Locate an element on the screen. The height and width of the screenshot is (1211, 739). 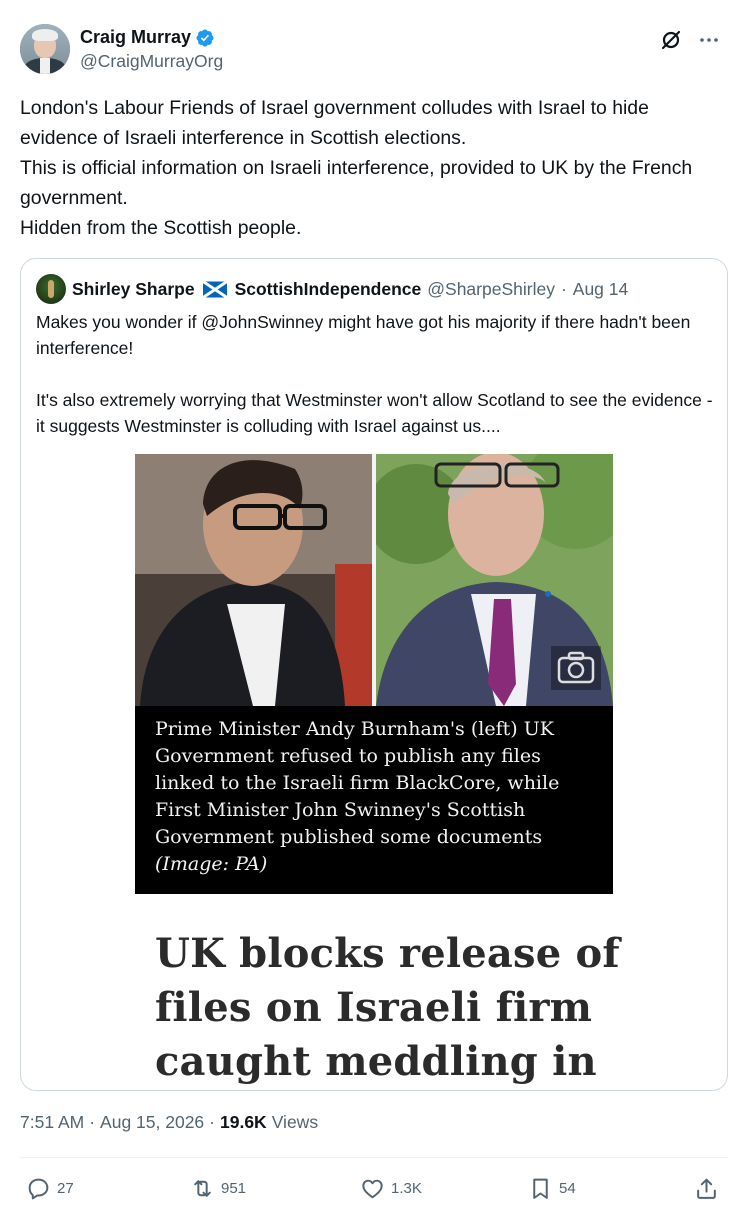
camera-icon is located at coordinates (576, 668).